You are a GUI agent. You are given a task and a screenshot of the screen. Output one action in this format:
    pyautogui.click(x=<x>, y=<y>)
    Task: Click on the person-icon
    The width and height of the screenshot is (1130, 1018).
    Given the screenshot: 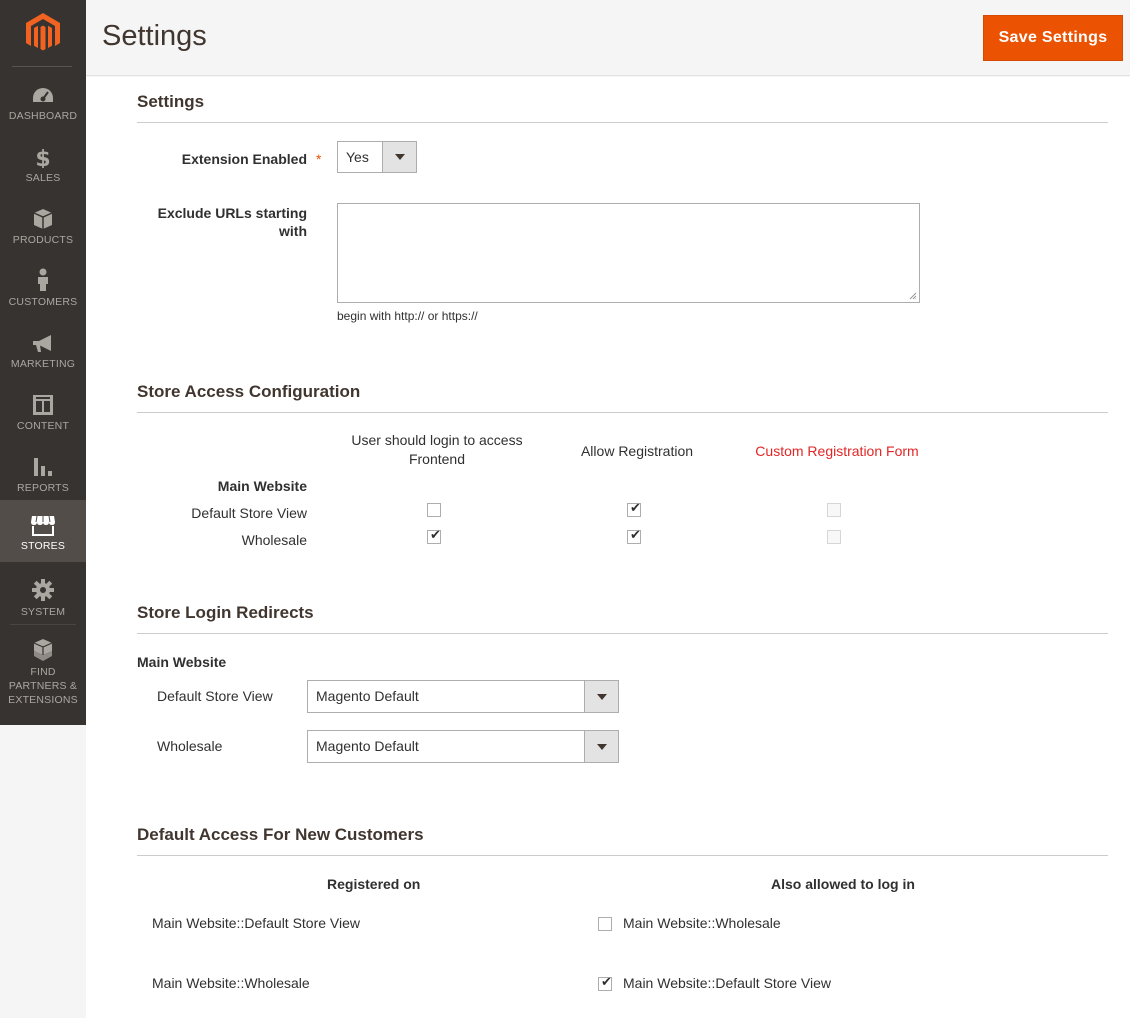 What is the action you would take?
    pyautogui.click(x=43, y=280)
    